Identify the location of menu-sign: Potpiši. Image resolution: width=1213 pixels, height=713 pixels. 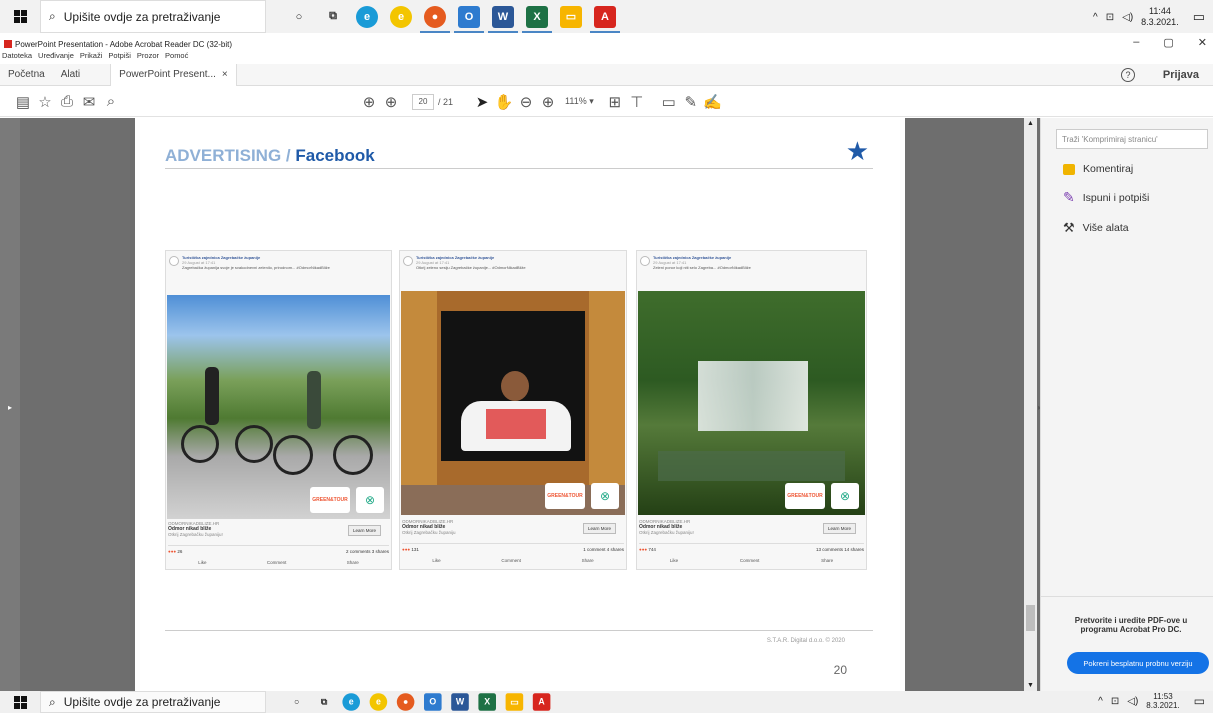
(119, 57).